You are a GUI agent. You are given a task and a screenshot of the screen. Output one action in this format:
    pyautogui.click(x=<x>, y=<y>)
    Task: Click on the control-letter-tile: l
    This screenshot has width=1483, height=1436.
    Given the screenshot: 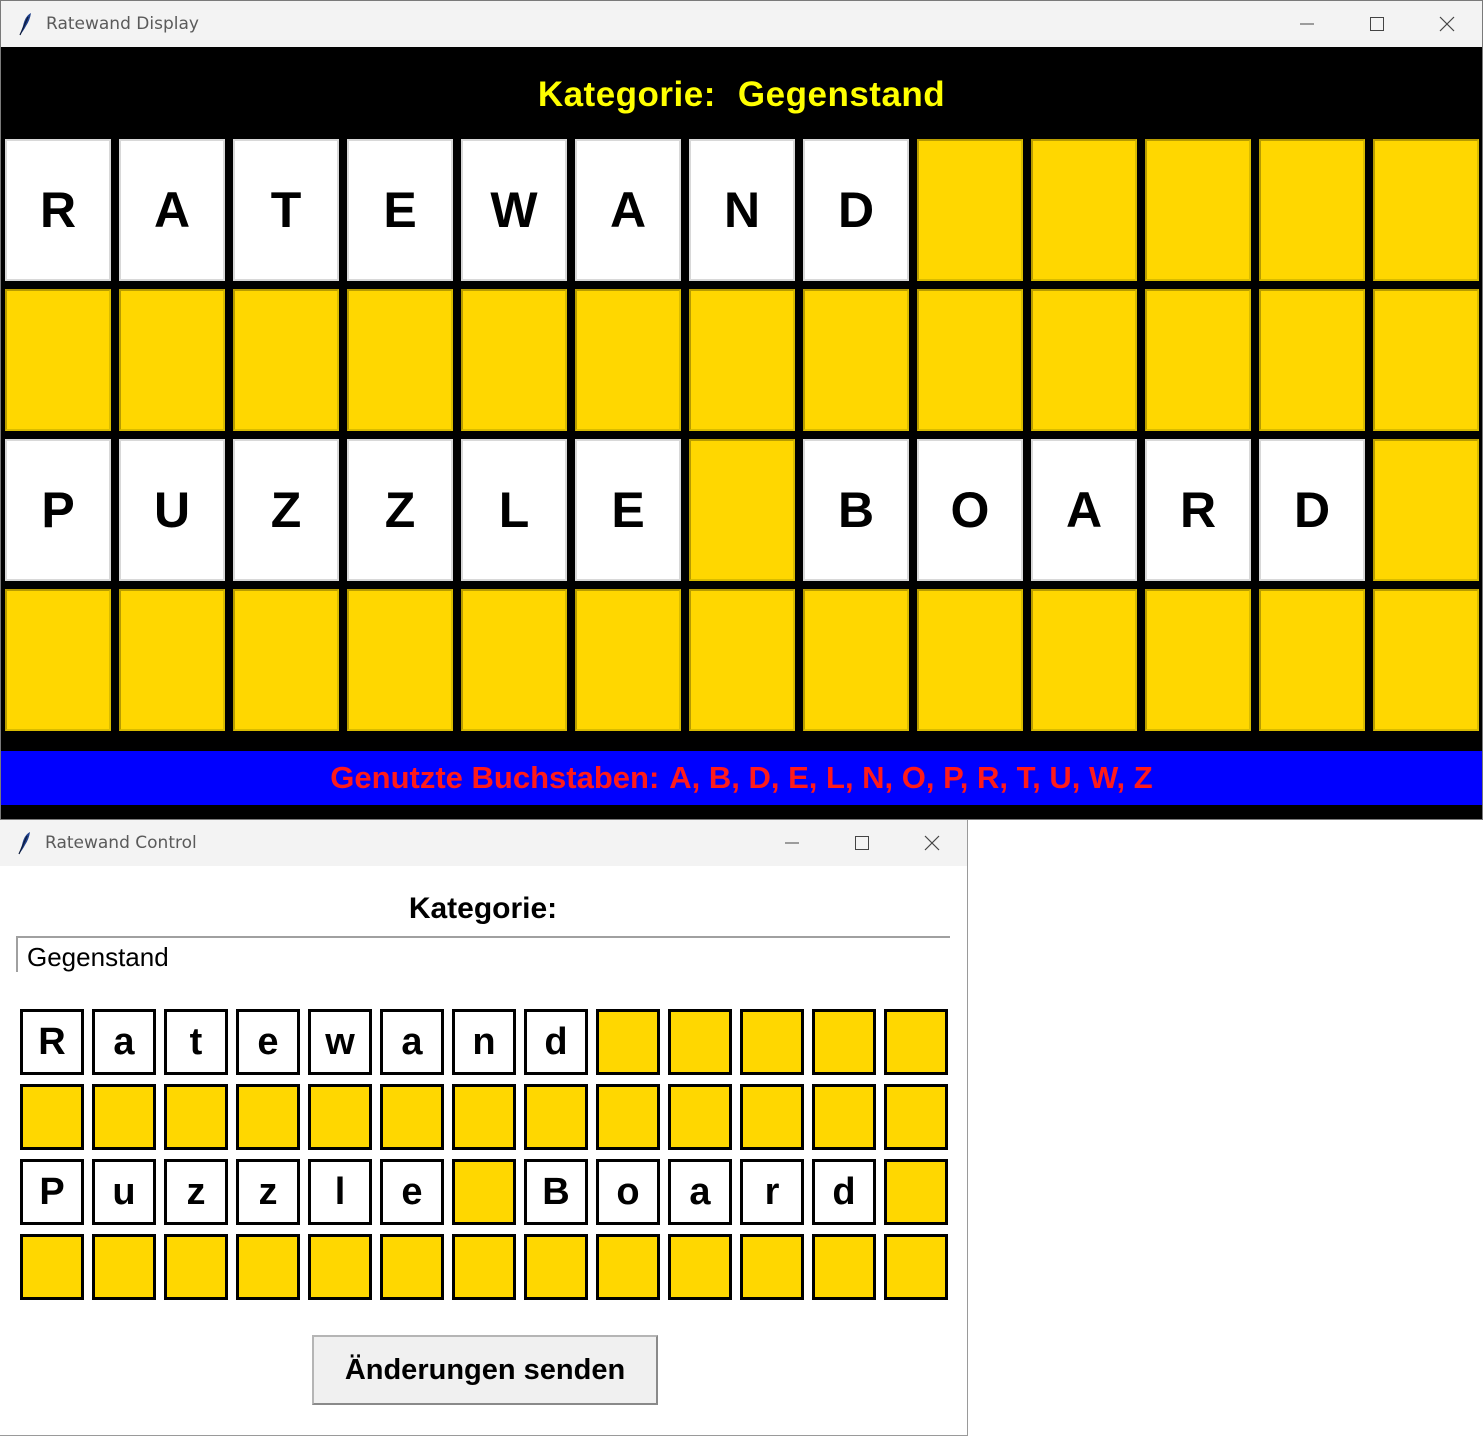 What is the action you would take?
    pyautogui.click(x=340, y=1192)
    